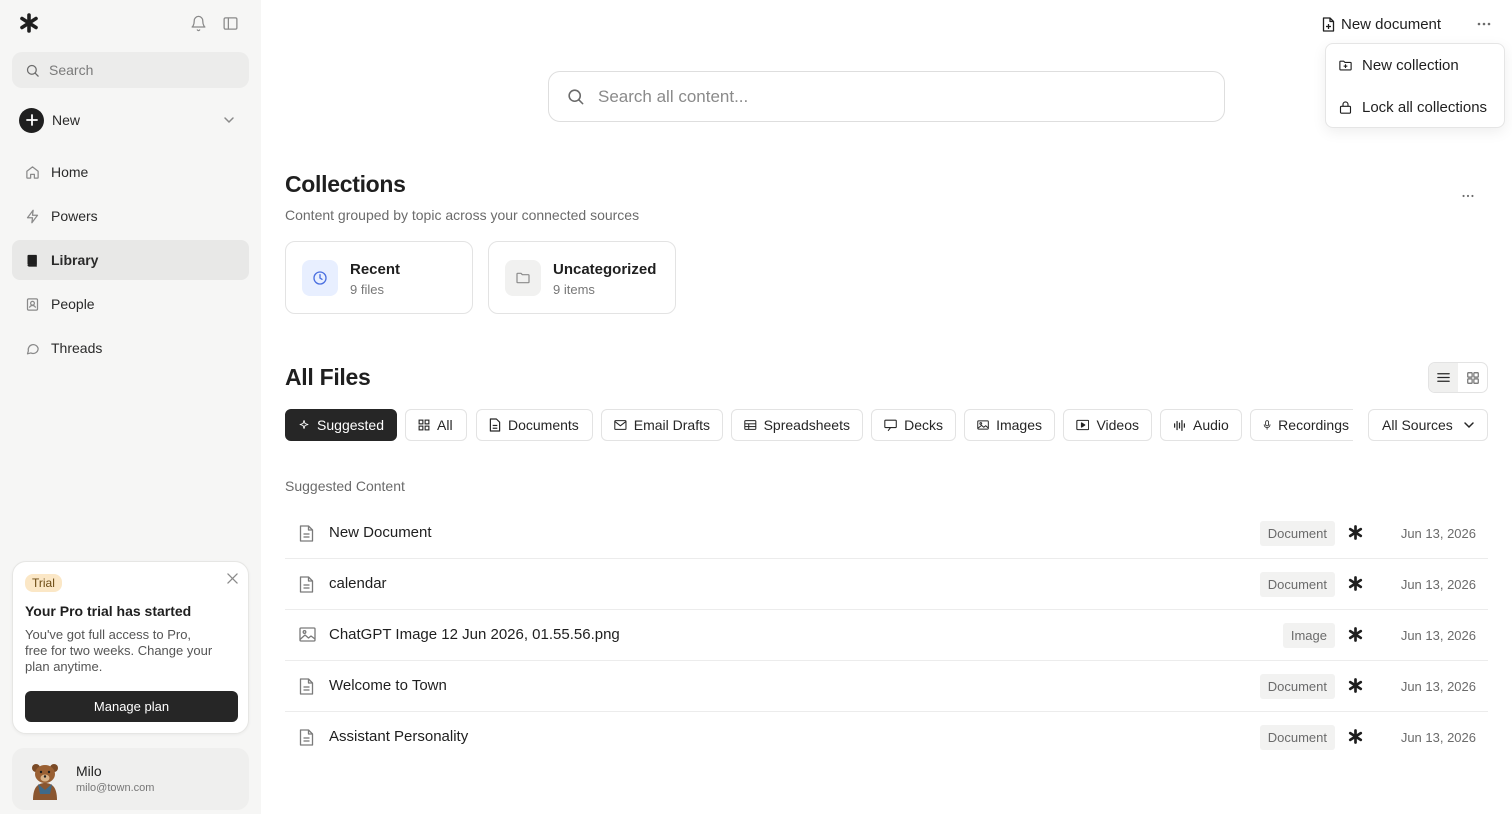  What do you see at coordinates (73, 304) in the screenshot?
I see `sidebar-item-label: People` at bounding box center [73, 304].